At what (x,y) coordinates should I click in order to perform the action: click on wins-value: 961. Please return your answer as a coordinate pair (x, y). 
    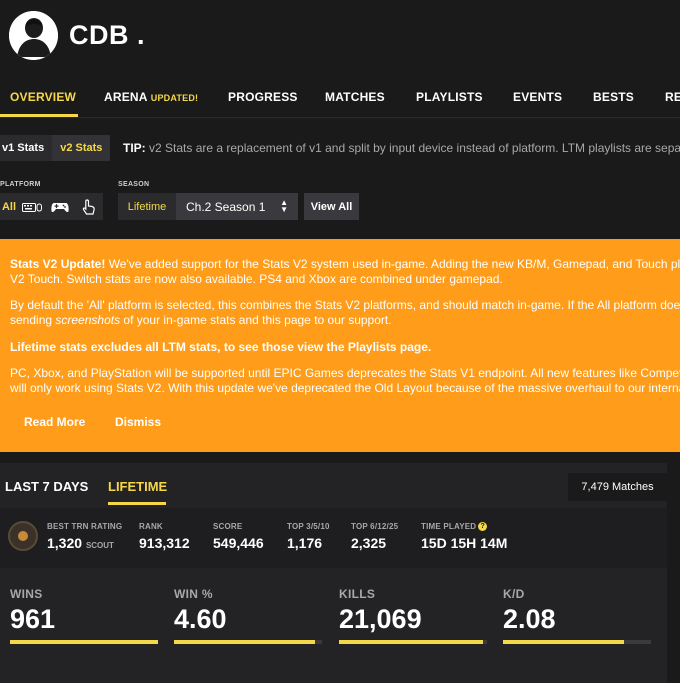
    Looking at the image, I should click on (33, 619).